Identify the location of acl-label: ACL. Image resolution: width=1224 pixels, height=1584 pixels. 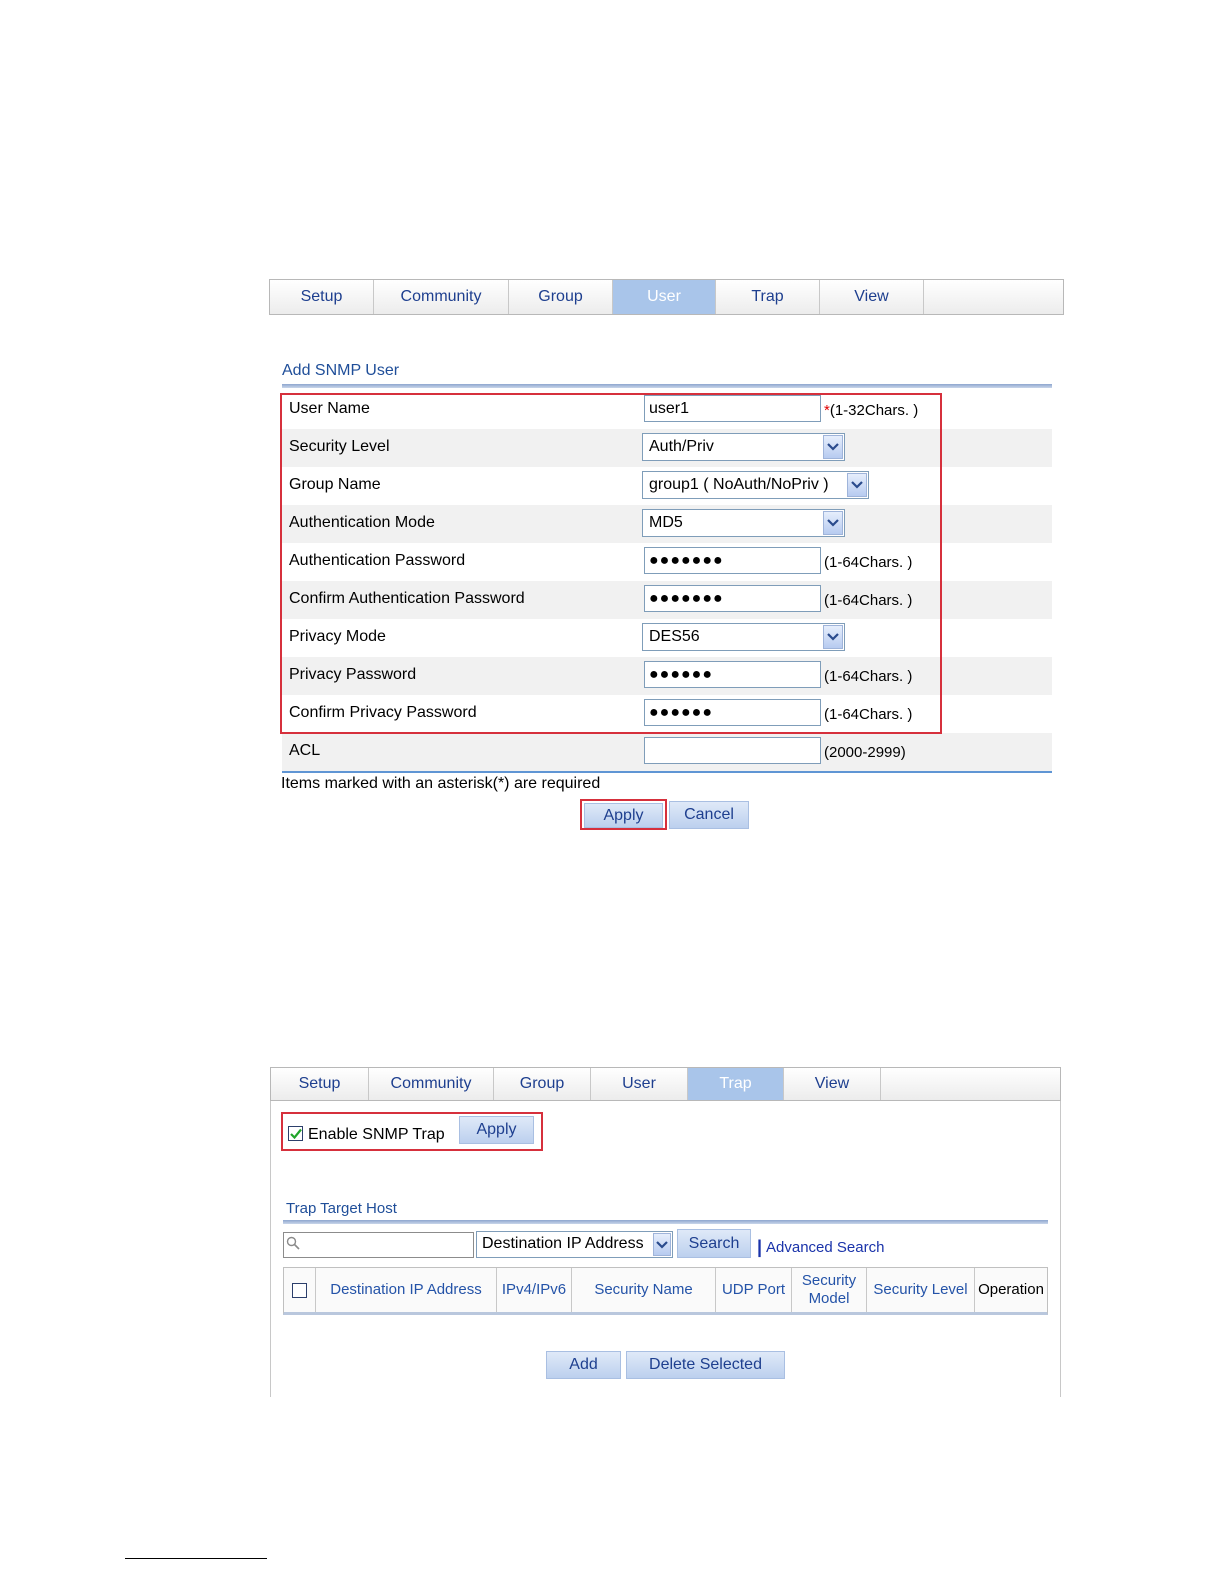
(305, 750).